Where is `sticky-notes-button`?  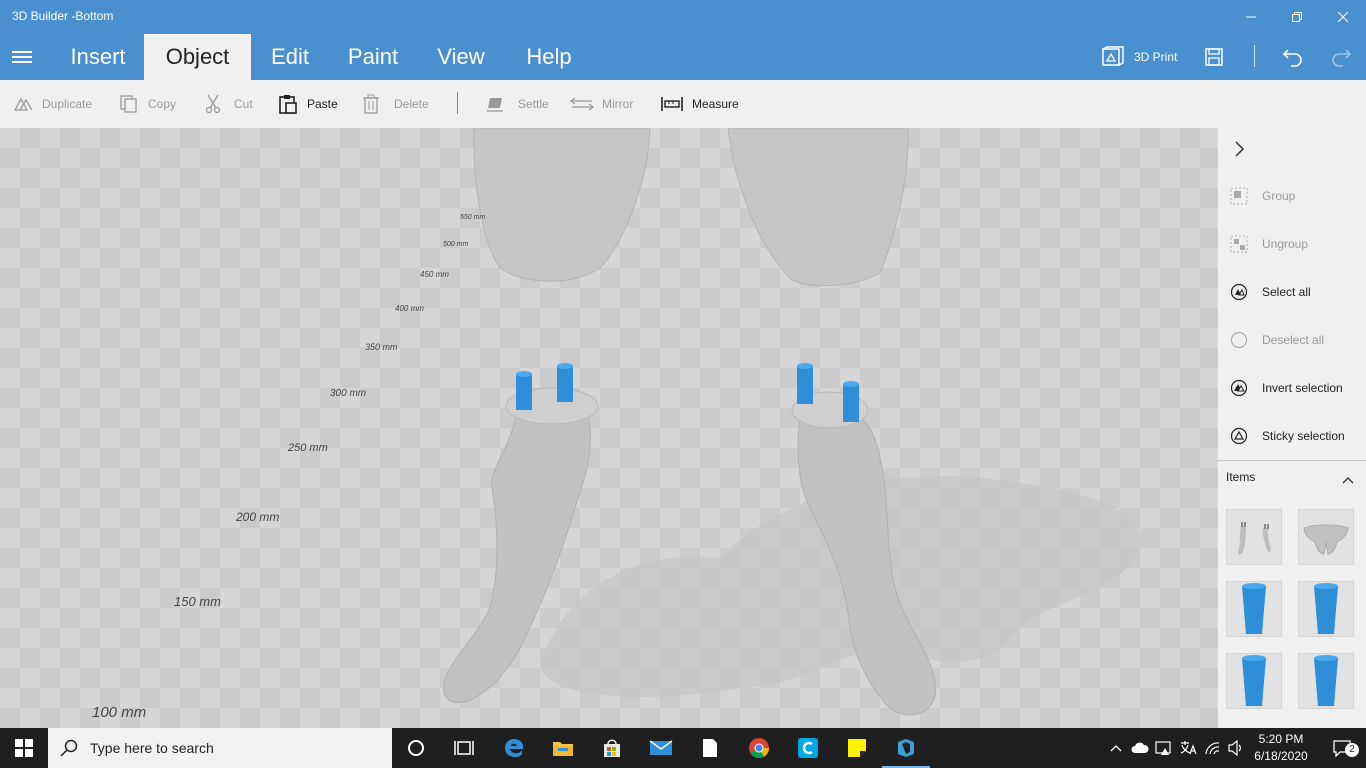 sticky-notes-button is located at coordinates (857, 748).